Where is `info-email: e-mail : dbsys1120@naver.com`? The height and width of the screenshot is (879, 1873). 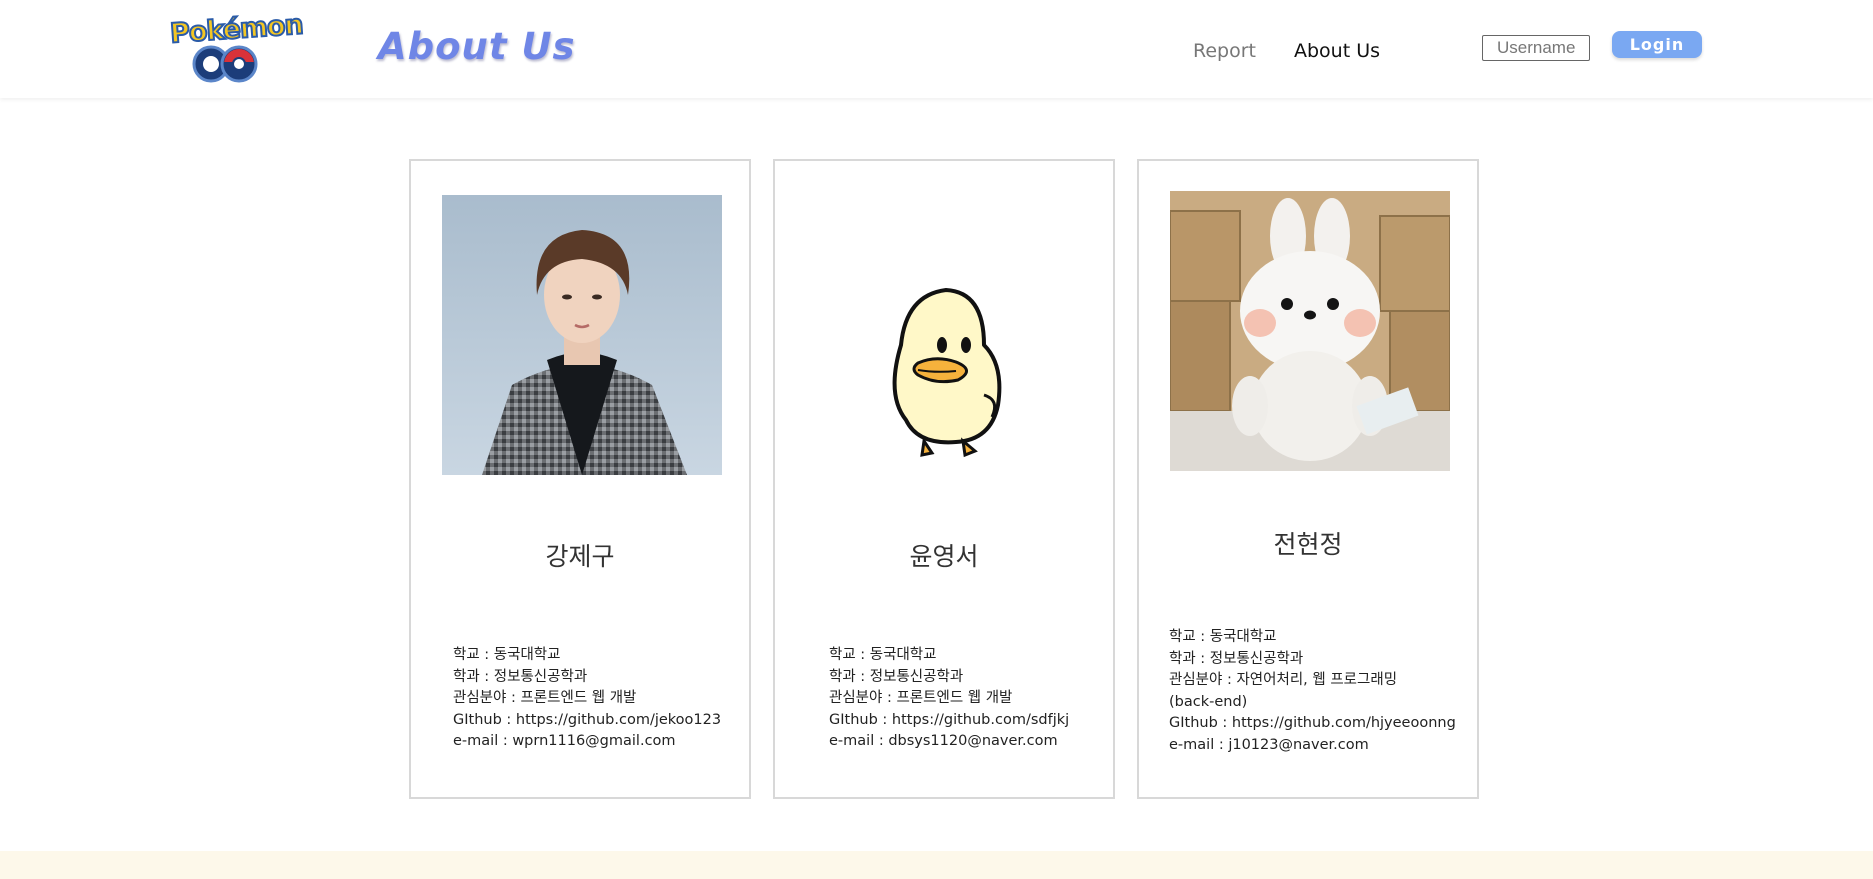
info-email: e-mail : dbsys1120@naver.com is located at coordinates (943, 741).